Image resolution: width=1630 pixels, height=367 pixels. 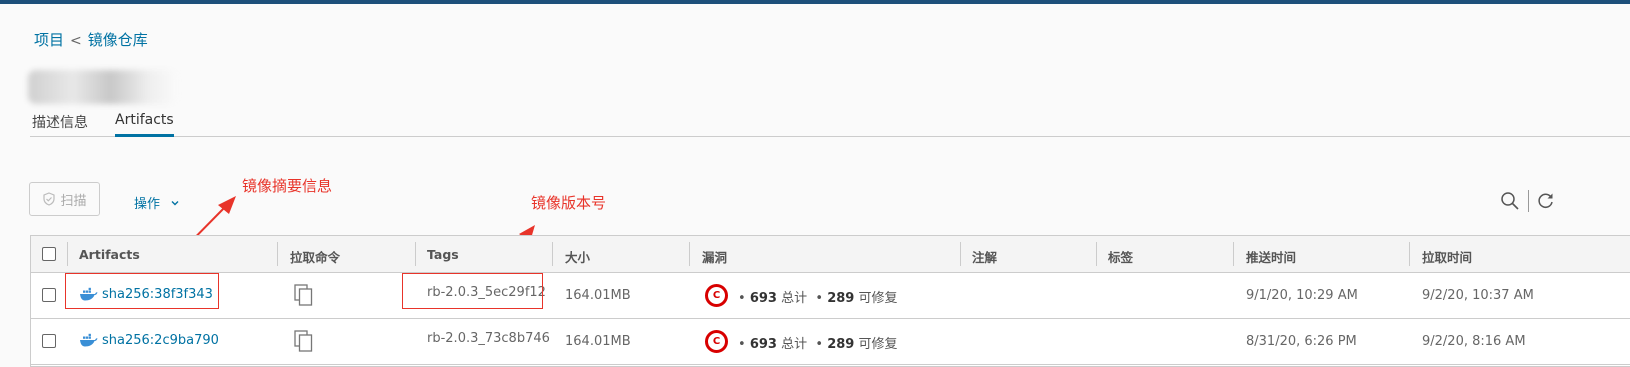 I want to click on annotation-box-tag, so click(x=472, y=291).